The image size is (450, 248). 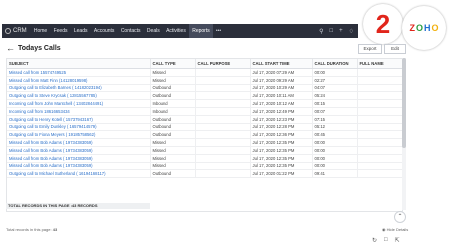 I want to click on hide-details-link: ◉ Hide Details, so click(x=395, y=229).